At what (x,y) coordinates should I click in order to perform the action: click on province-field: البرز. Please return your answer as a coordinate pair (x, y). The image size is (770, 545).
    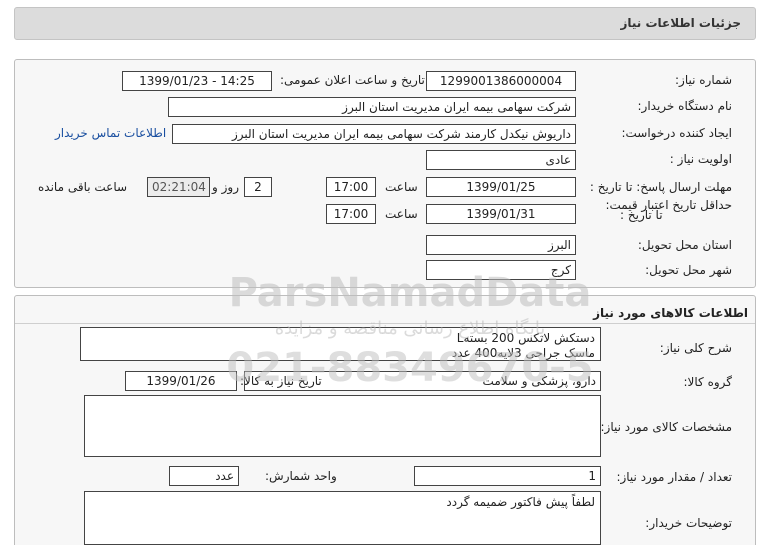
    Looking at the image, I should click on (501, 245).